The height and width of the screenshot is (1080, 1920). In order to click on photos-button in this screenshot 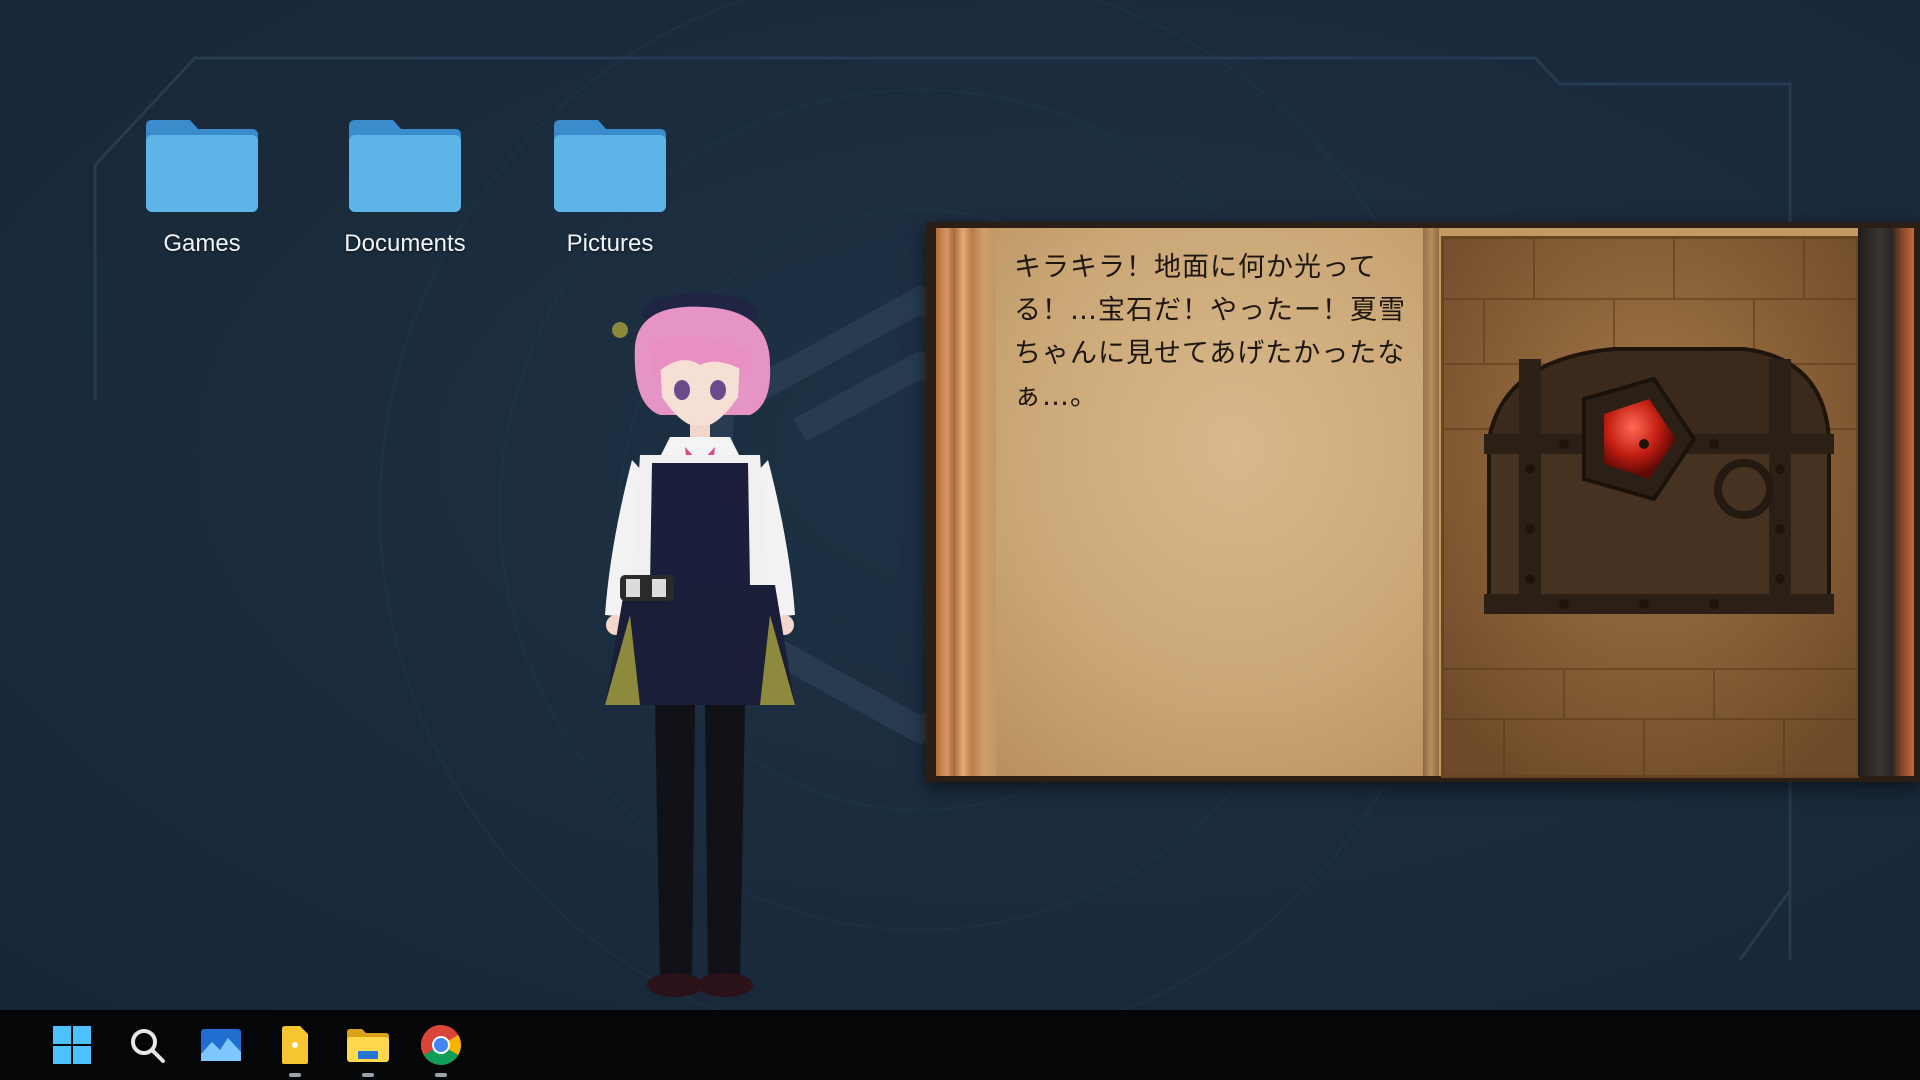, I will do `click(221, 1045)`.